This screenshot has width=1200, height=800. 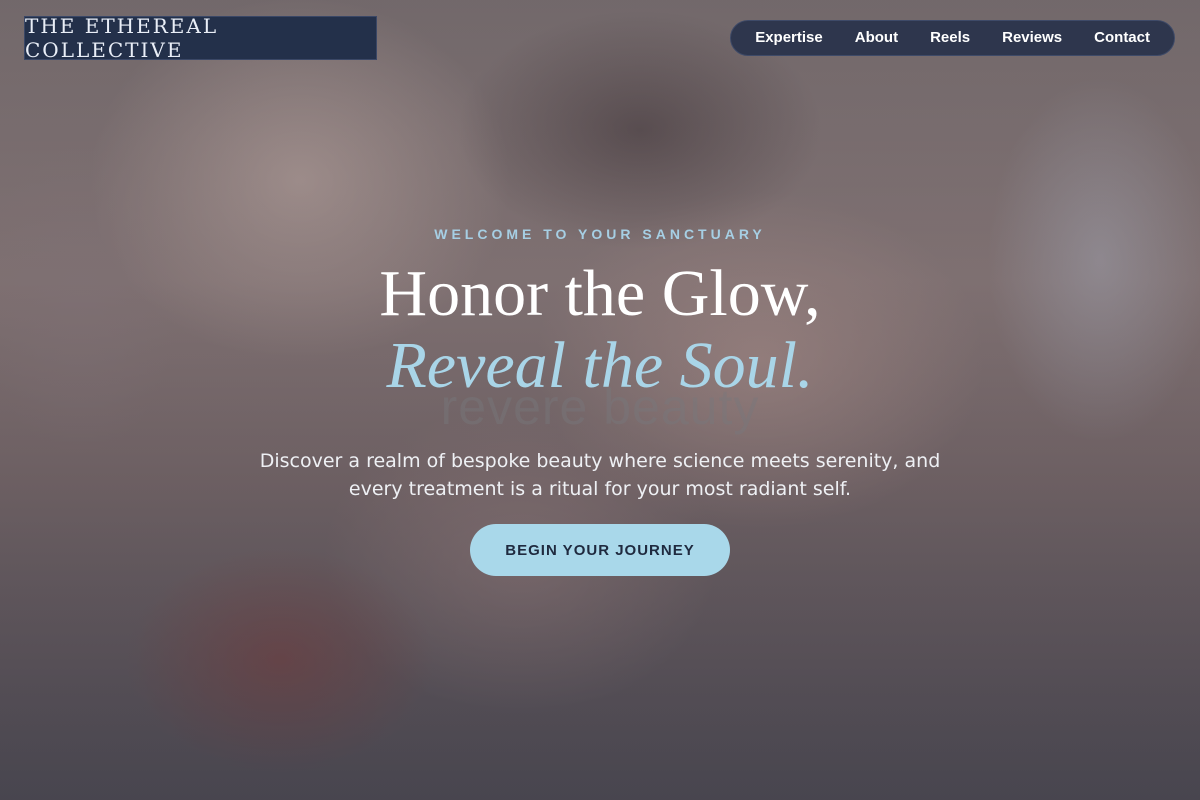 What do you see at coordinates (600, 550) in the screenshot?
I see `begin-journey-button: BEGIN YOUR JOURNEY` at bounding box center [600, 550].